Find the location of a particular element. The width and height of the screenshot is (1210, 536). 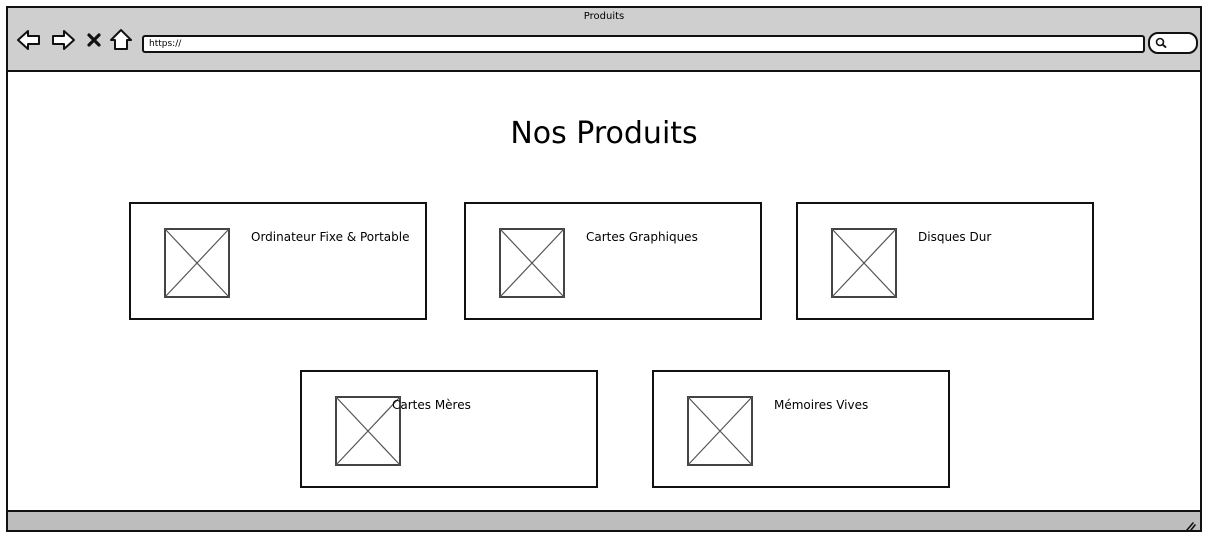

browser-toolbar: Produits https:// is located at coordinates (604, 40).